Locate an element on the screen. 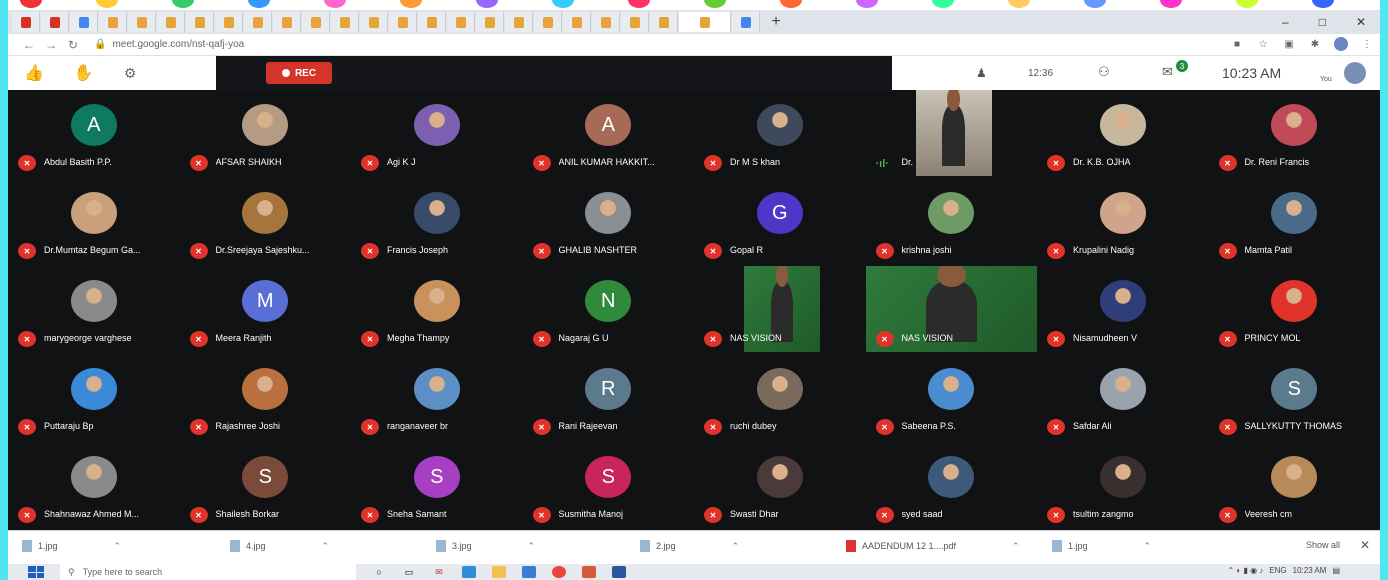 This screenshot has height=580, width=1388. star-icon: ☆ is located at coordinates (1263, 44).